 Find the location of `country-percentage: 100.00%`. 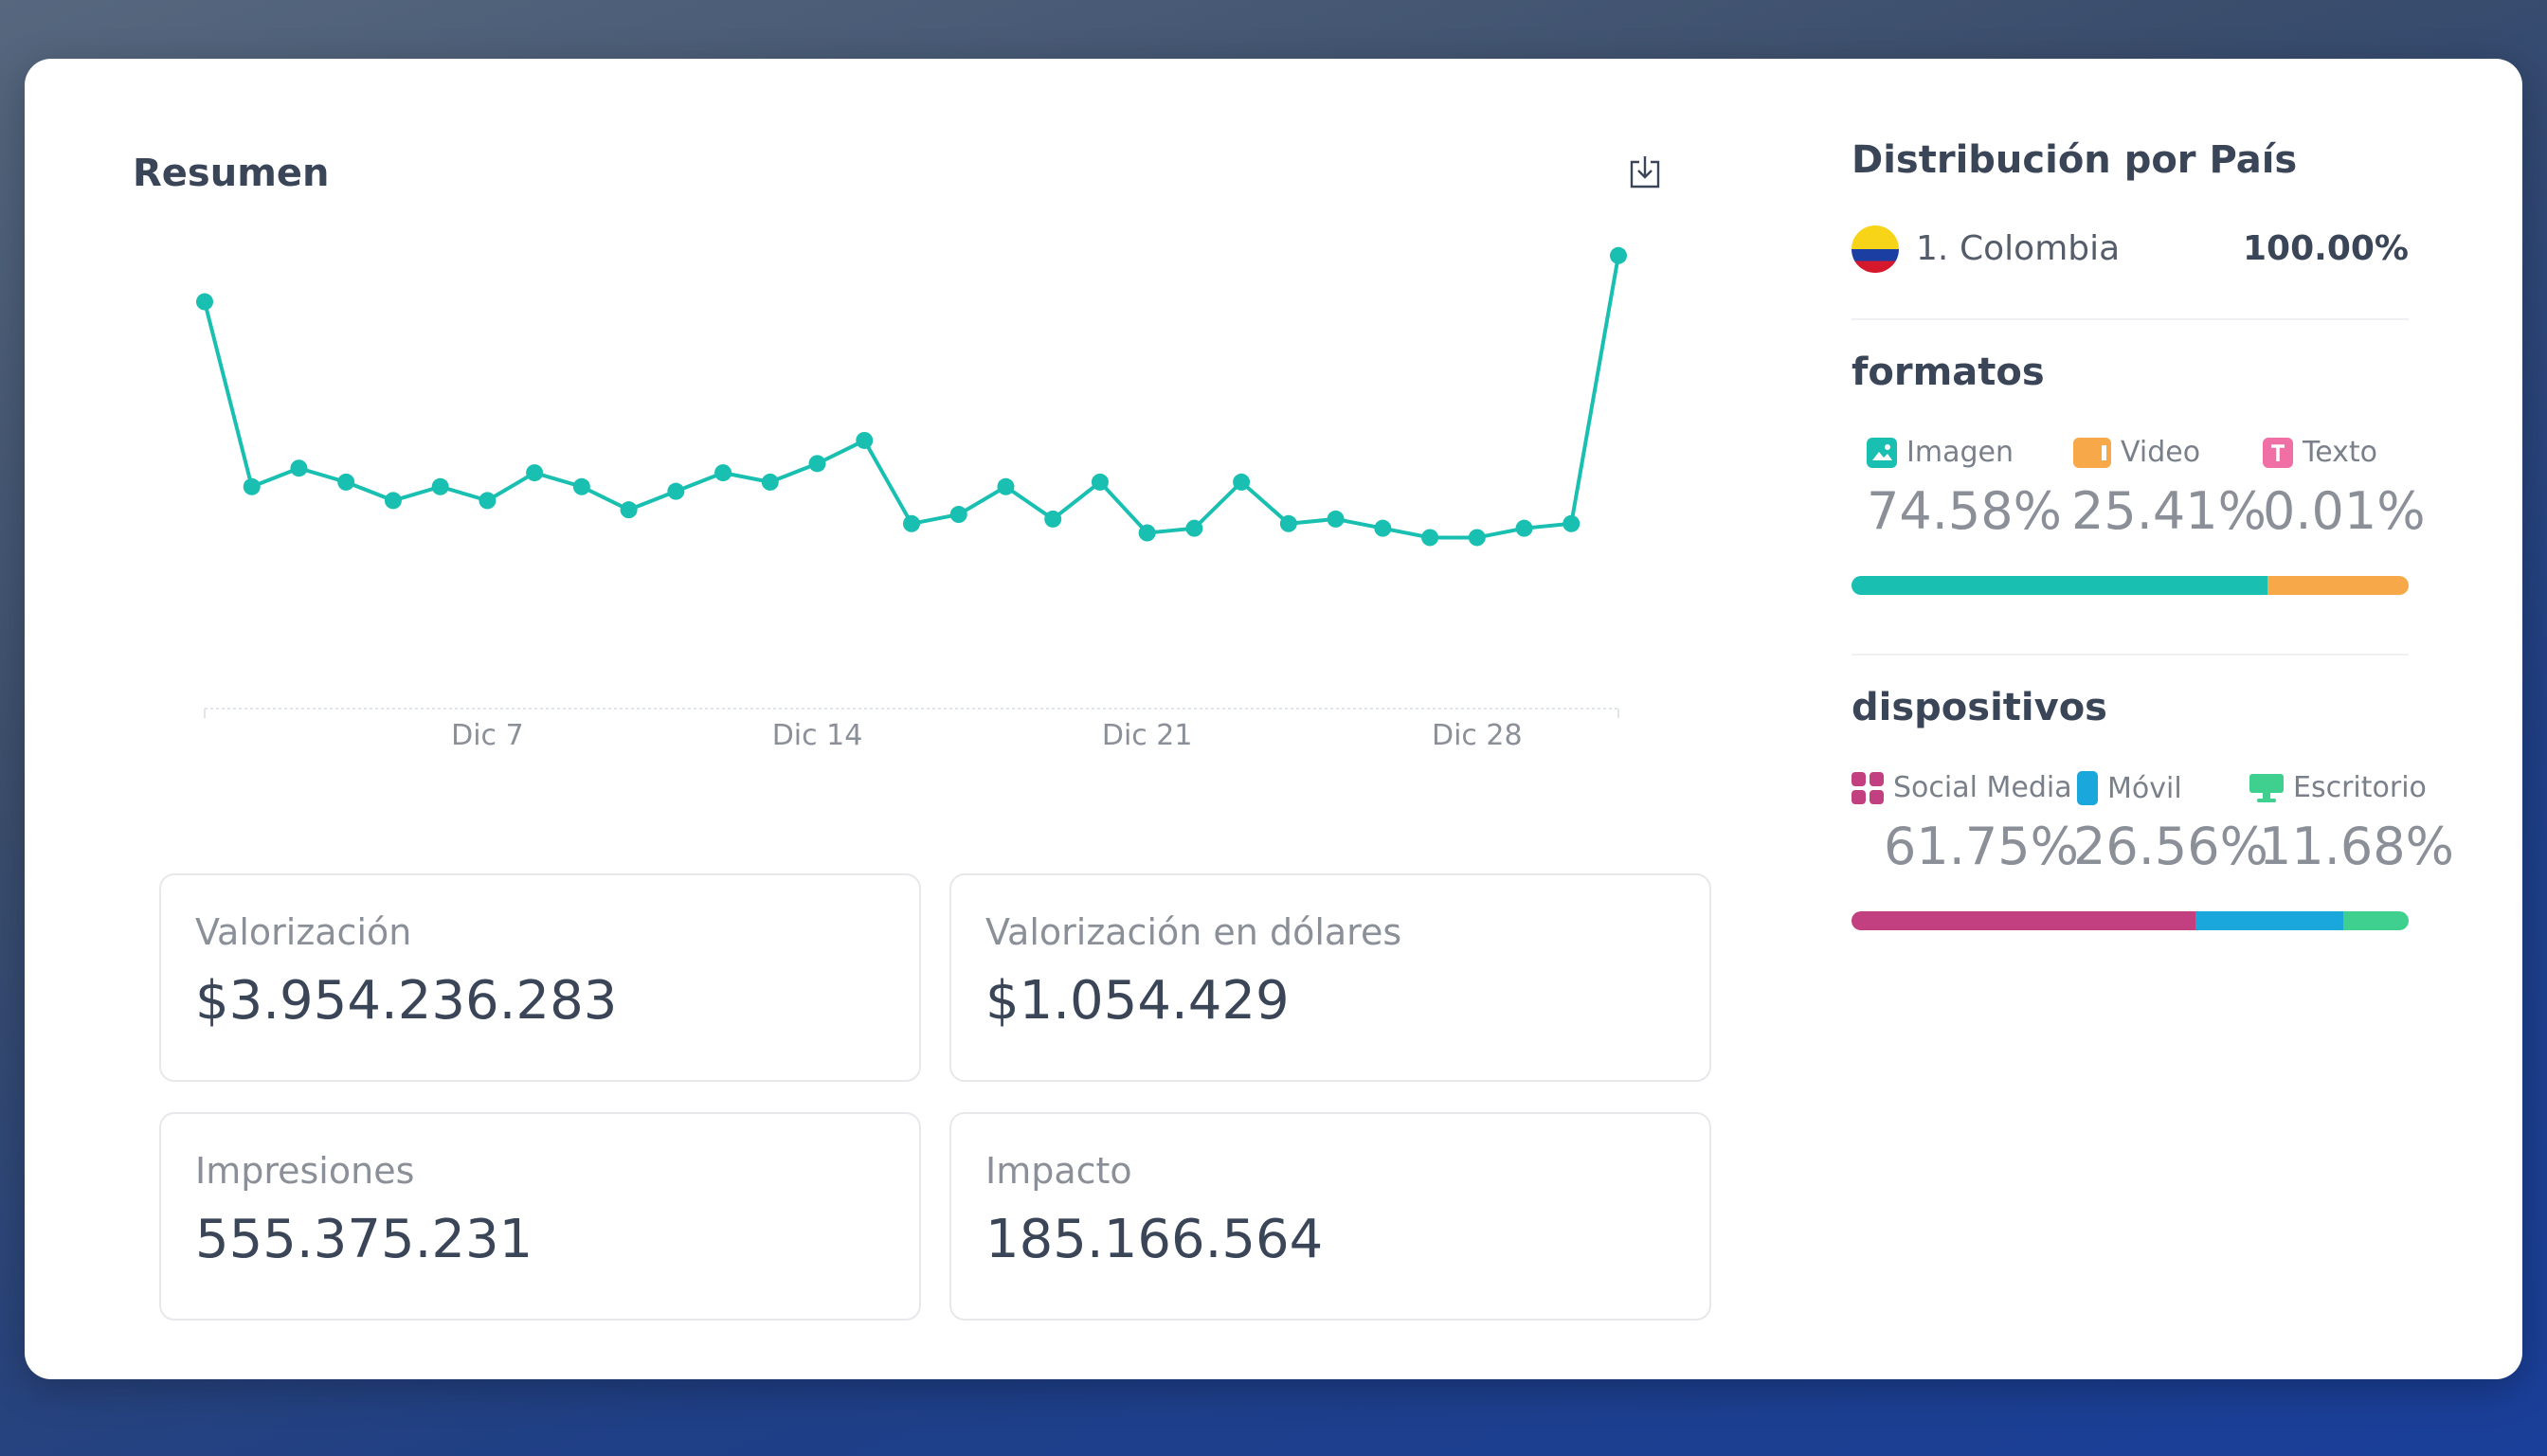

country-percentage: 100.00% is located at coordinates (2326, 248).